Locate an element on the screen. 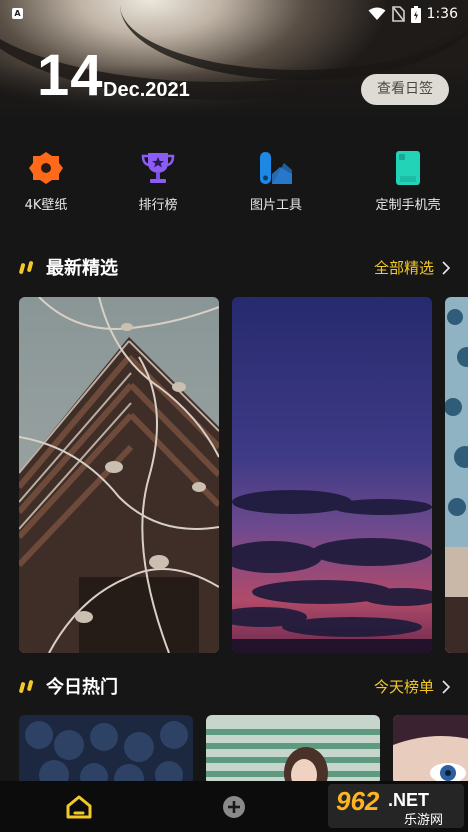 The height and width of the screenshot is (832, 468). hot-section-header: 今日热门 今天榜单 is located at coordinates (234, 686).